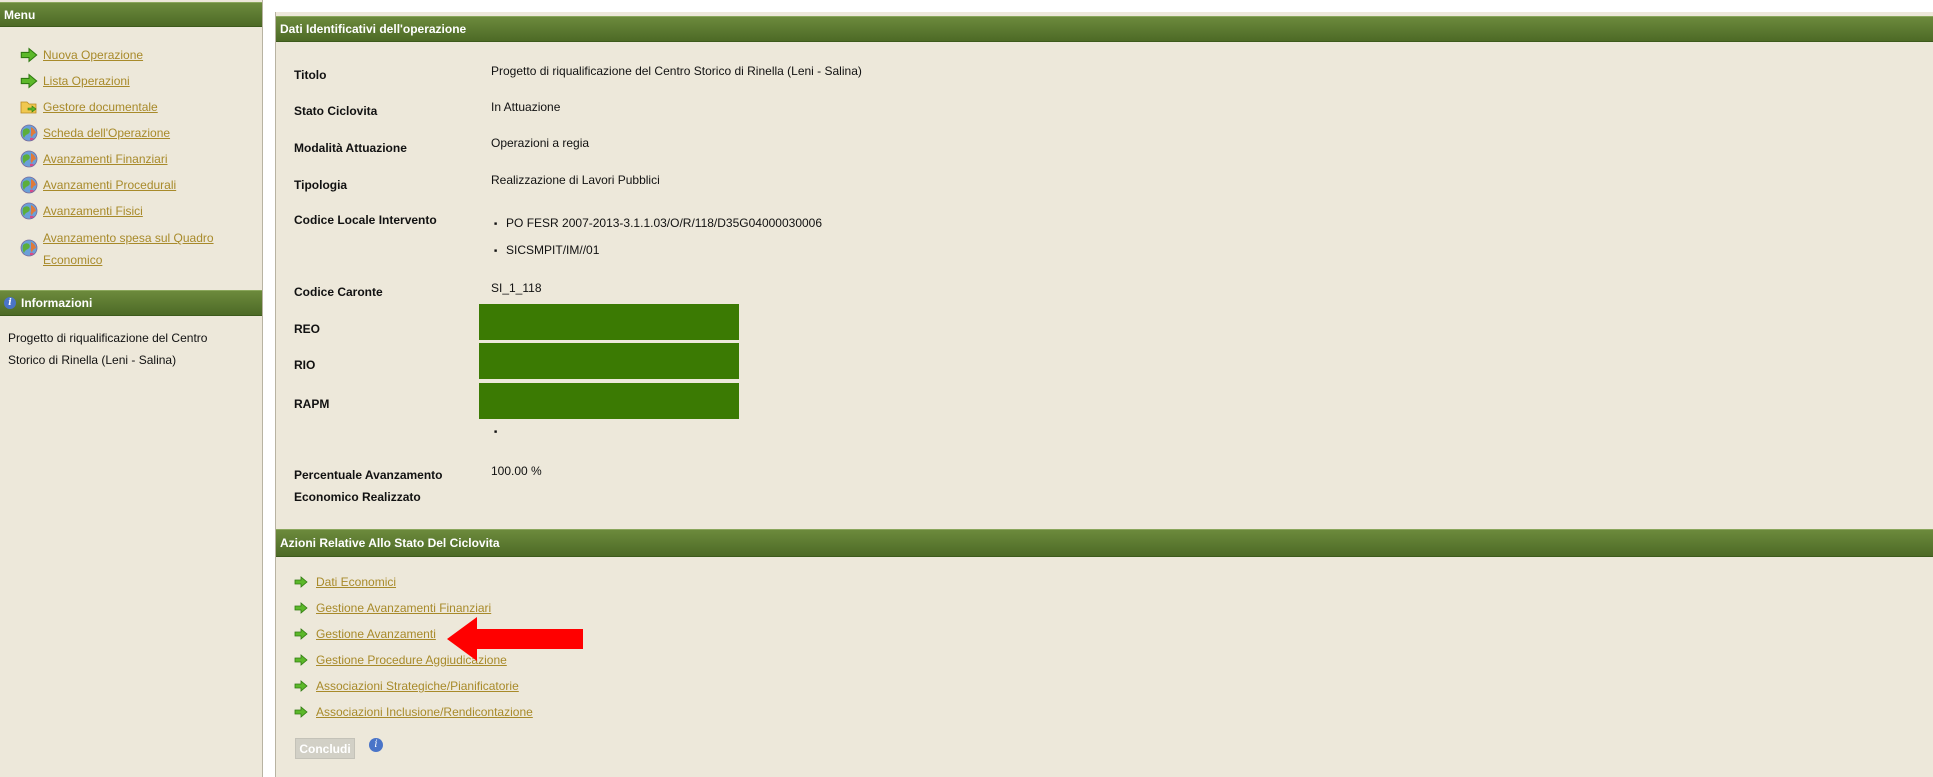  What do you see at coordinates (131, 303) in the screenshot?
I see `informazioni-header: i Informazioni` at bounding box center [131, 303].